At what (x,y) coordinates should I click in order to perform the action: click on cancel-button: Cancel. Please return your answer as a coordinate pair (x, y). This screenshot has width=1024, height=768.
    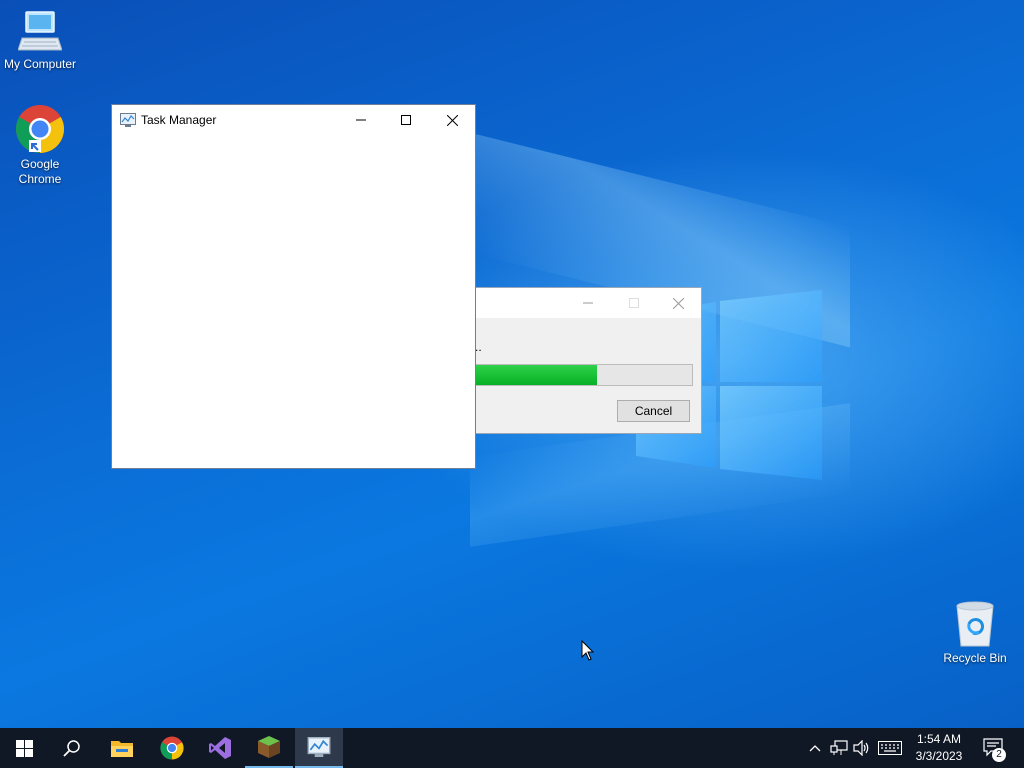
    Looking at the image, I should click on (653, 411).